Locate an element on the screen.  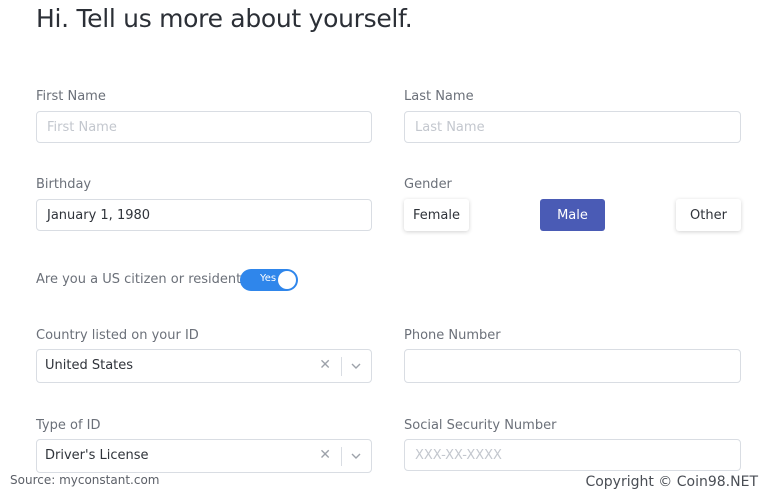
last-name-label: Last Name is located at coordinates (439, 96).